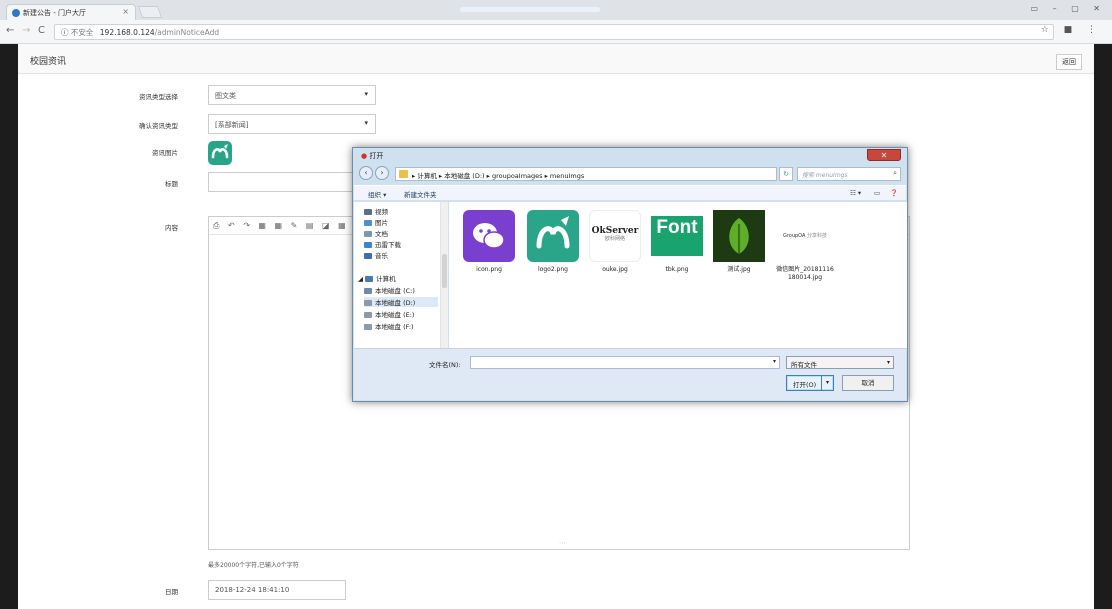 The image size is (1112, 609). What do you see at coordinates (677, 227) in the screenshot?
I see `thumbnail-text: Font` at bounding box center [677, 227].